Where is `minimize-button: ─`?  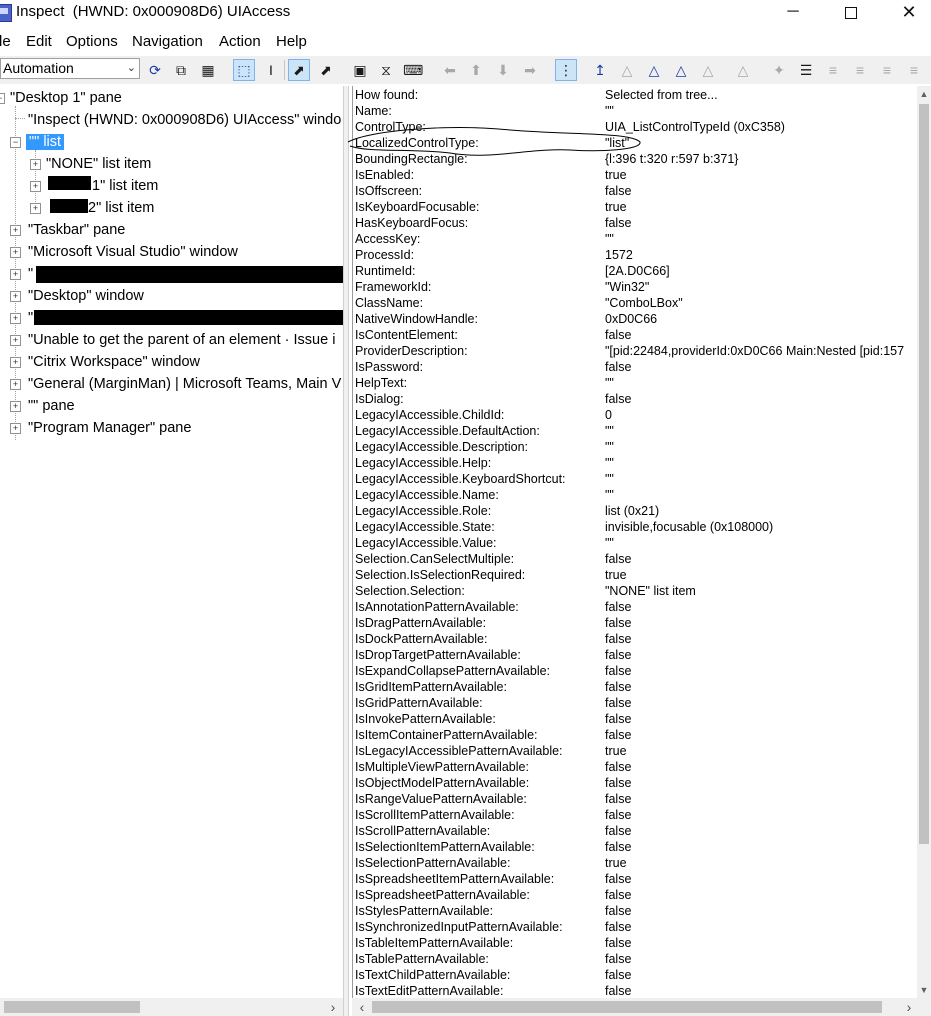
minimize-button: ─ is located at coordinates (793, 13).